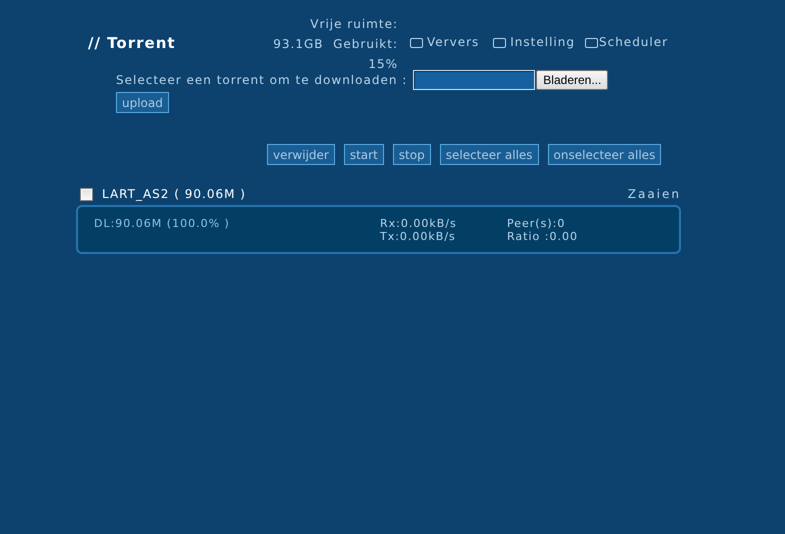  I want to click on disk-info-text: 15%, so click(382, 64).